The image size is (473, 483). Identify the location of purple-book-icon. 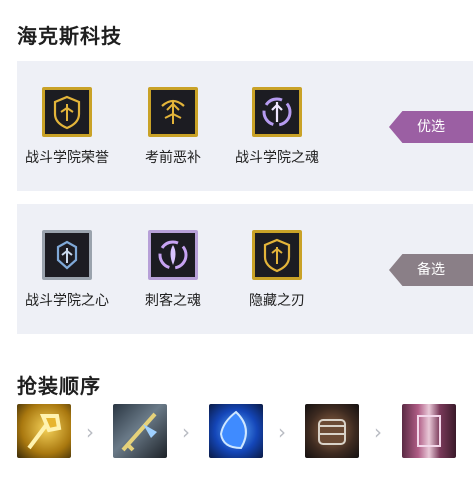
(429, 431).